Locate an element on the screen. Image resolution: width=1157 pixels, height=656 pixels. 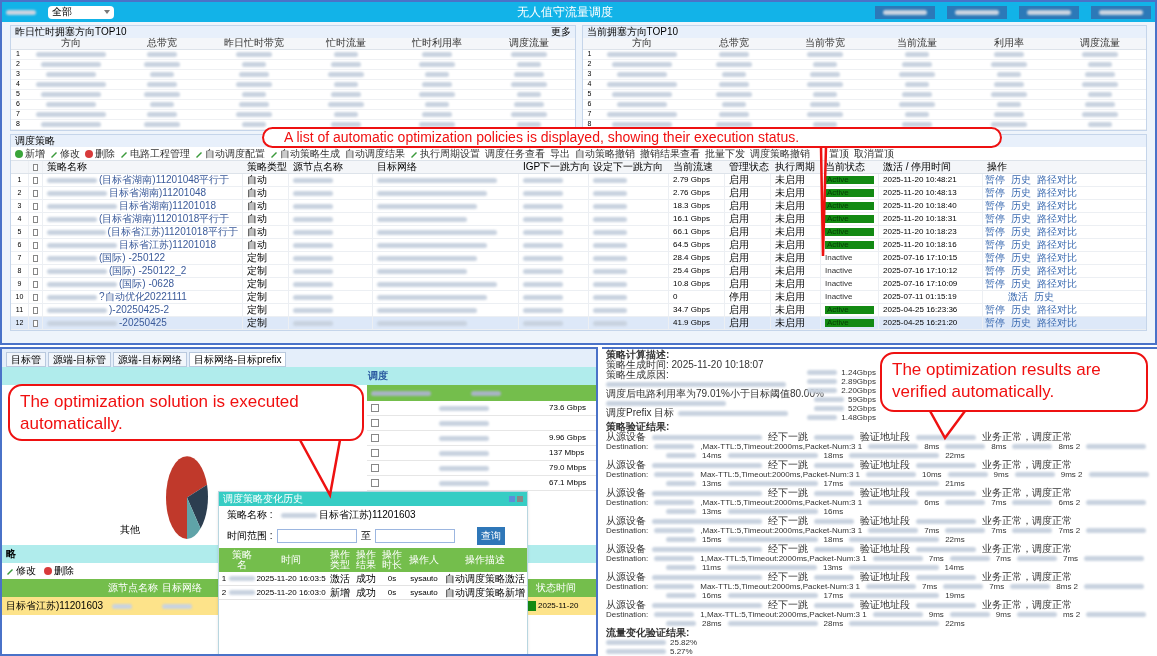
policy-name: (国际) -0628 is located at coordinates (146, 284).